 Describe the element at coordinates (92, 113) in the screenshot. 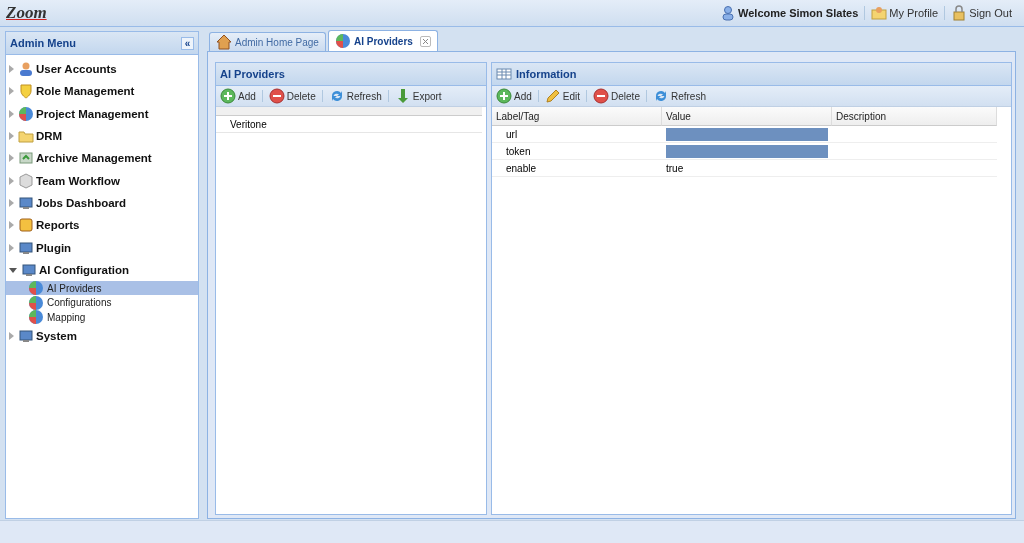

I see `menu-item: Project Management` at that location.